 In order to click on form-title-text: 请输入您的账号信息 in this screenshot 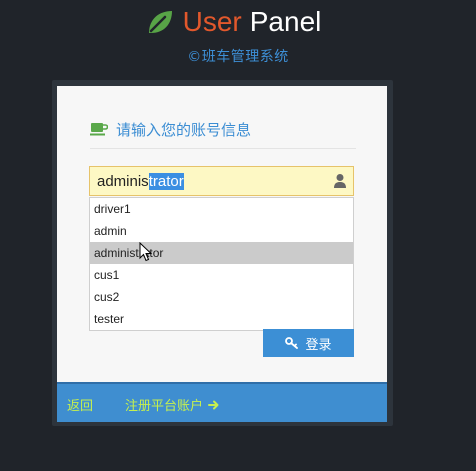, I will do `click(184, 129)`.